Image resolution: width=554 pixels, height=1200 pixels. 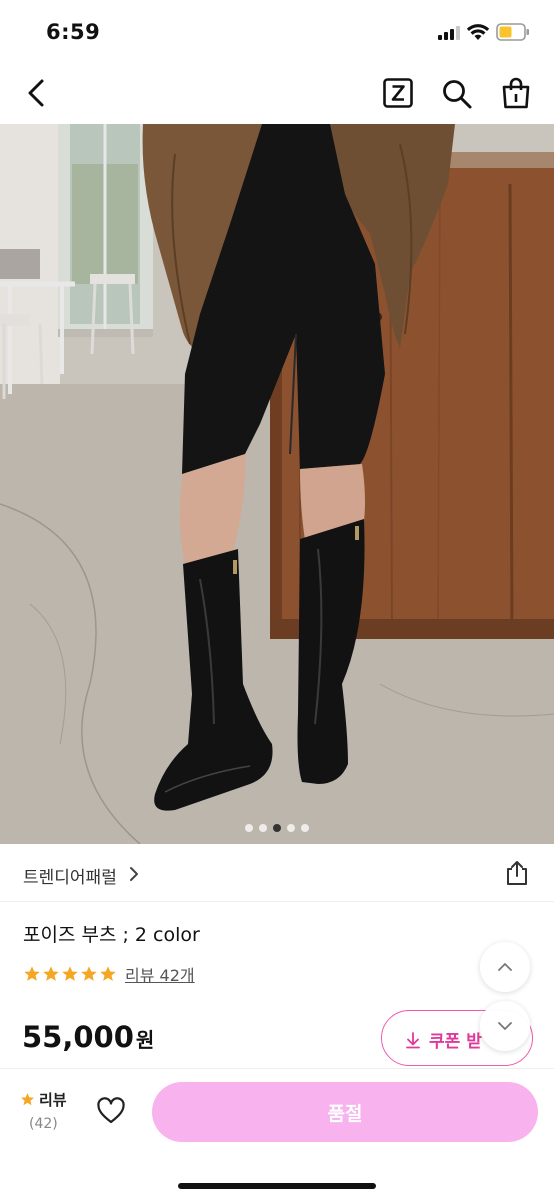 I want to click on download-icon, so click(x=413, y=1039).